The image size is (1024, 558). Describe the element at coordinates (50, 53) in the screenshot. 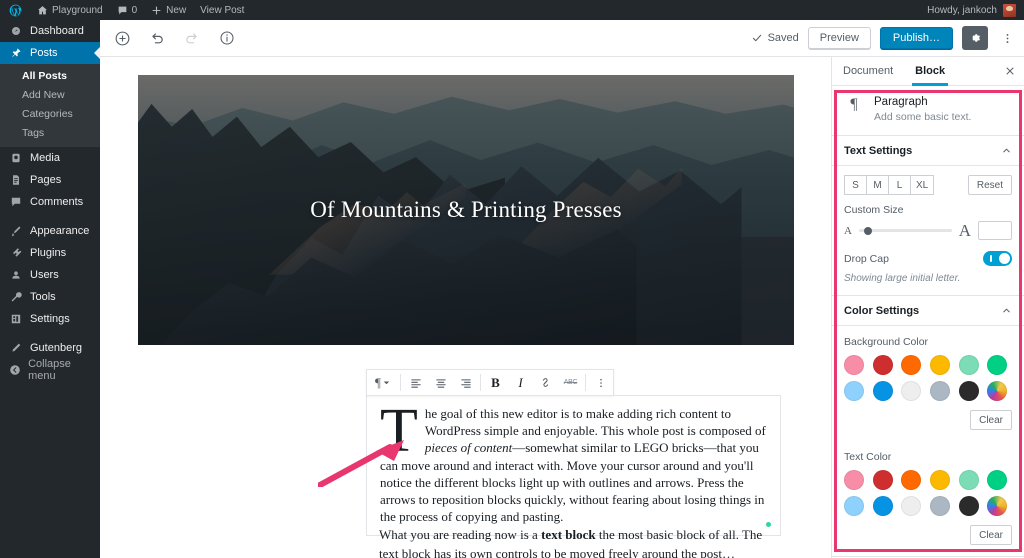

I see `sidebar-item-posts: Posts` at that location.